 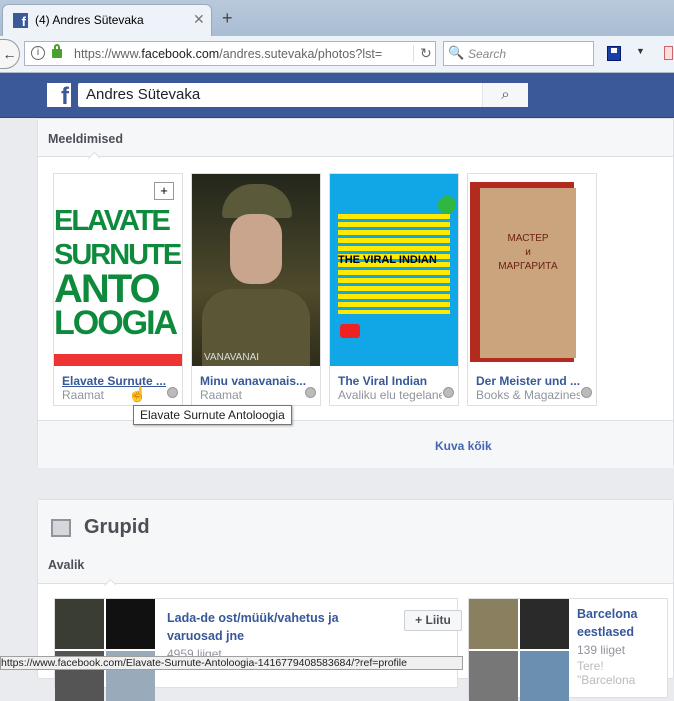 What do you see at coordinates (85, 139) in the screenshot?
I see `likes-title: Meeldimised` at bounding box center [85, 139].